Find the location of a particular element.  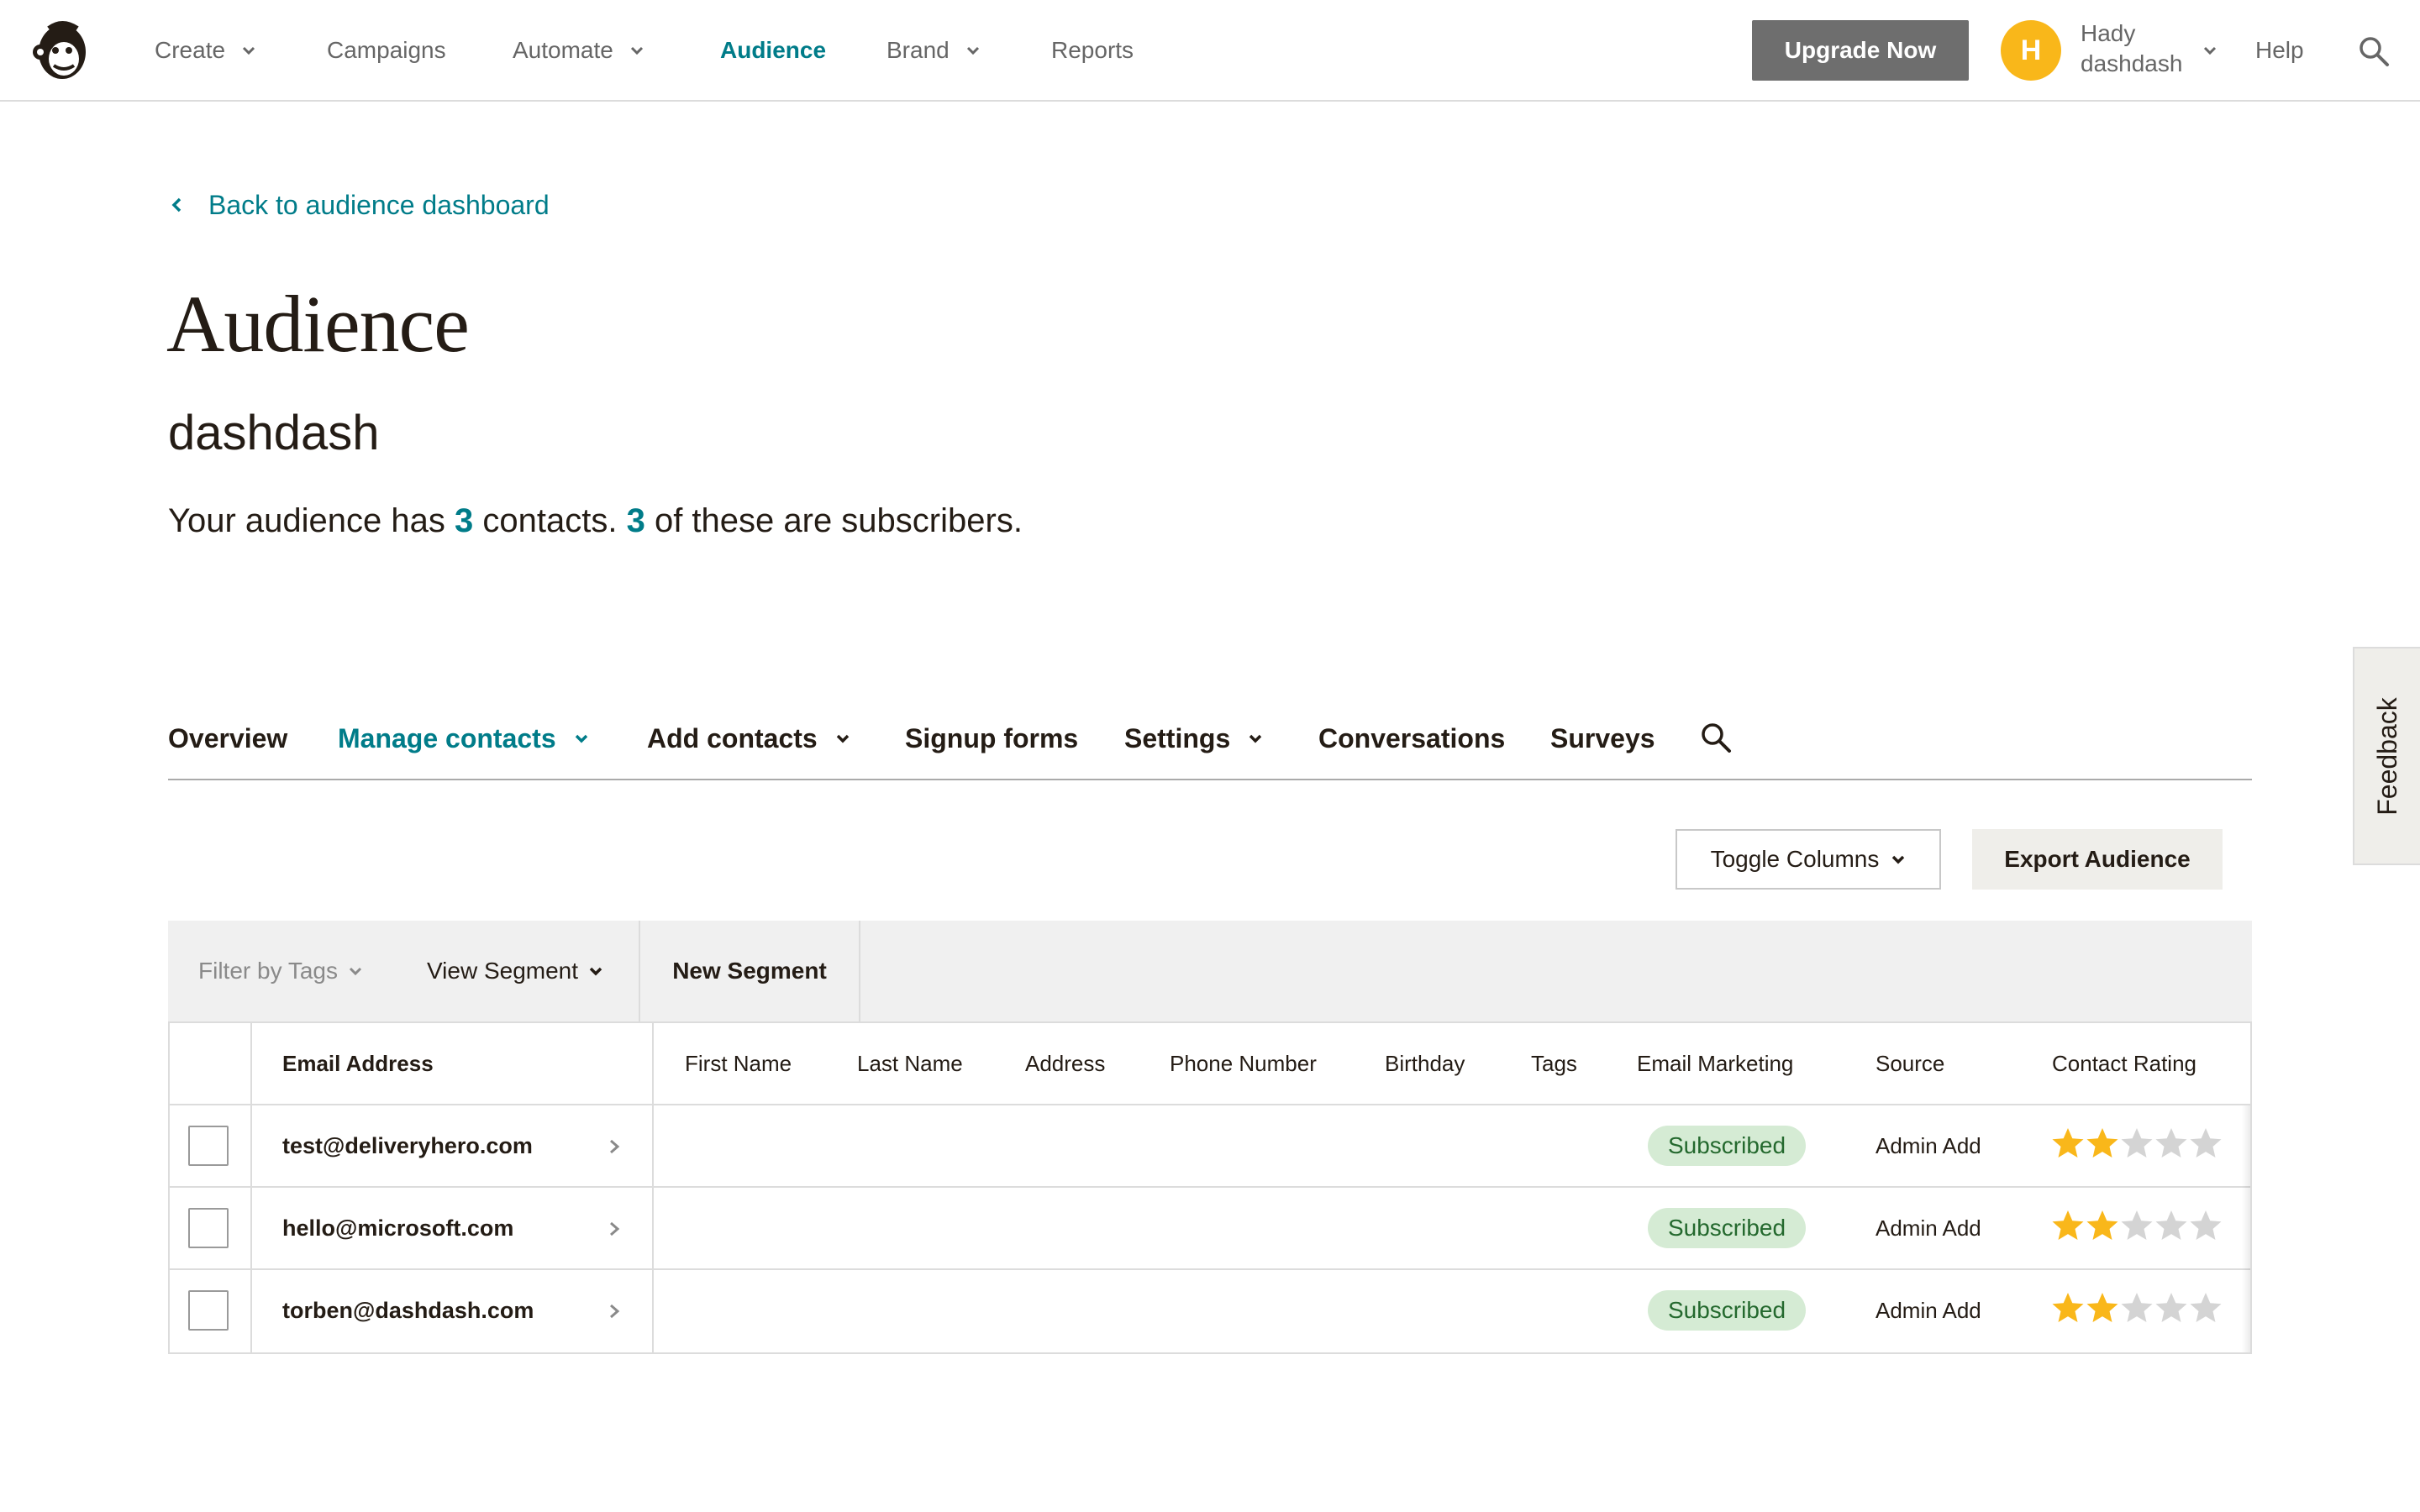

column-header-contact-rating: Contact Rating is located at coordinates (2124, 1063).